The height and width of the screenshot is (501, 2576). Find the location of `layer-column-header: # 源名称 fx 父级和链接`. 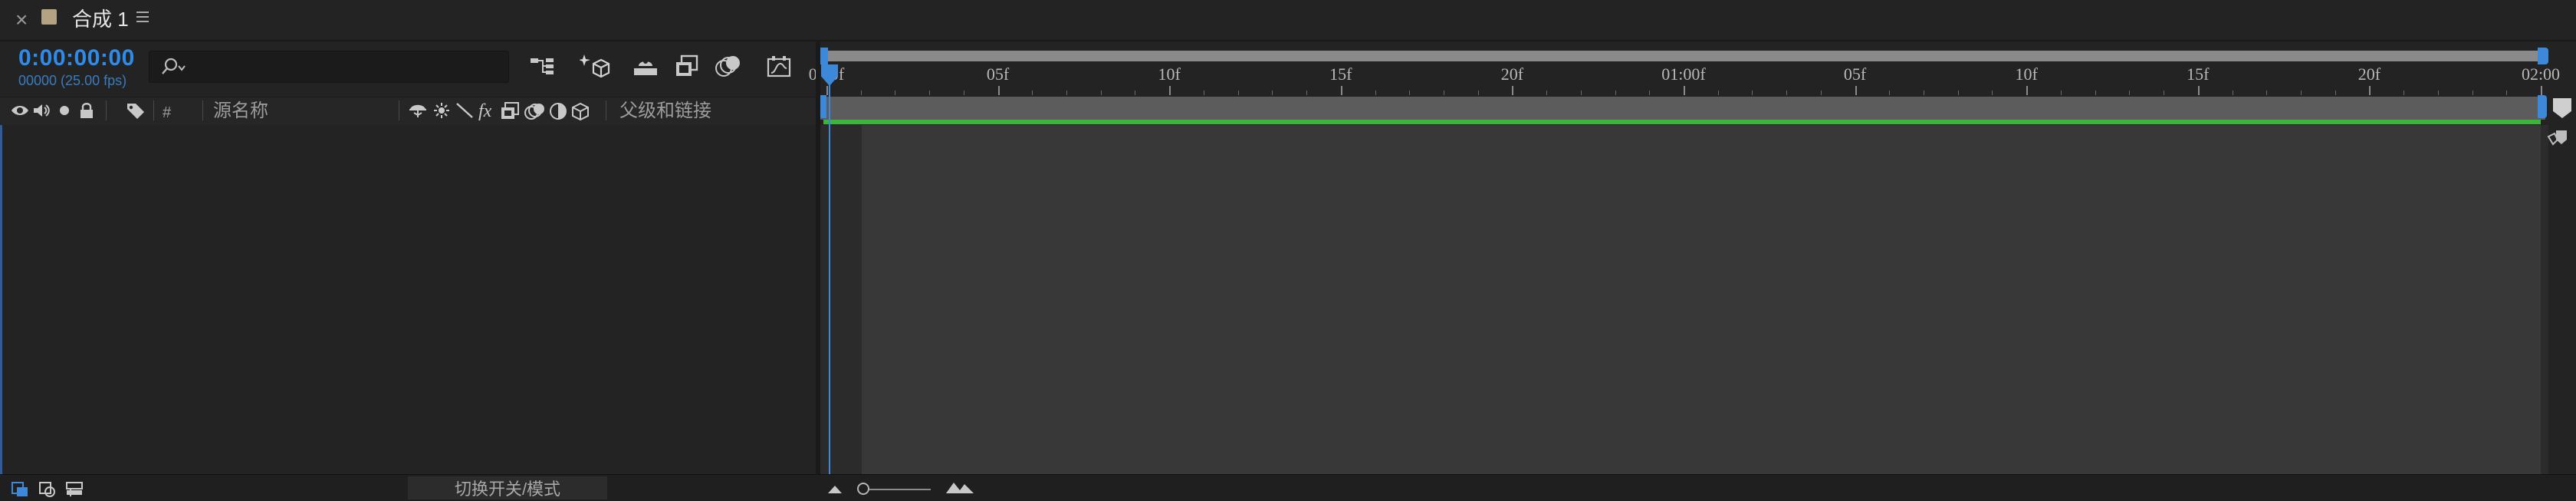

layer-column-header: # 源名称 fx 父级和链接 is located at coordinates (408, 111).